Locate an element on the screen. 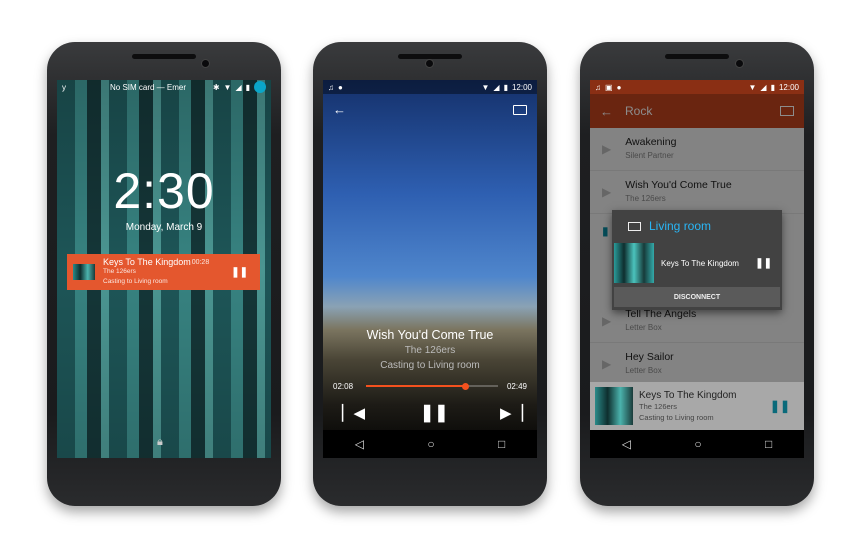 The height and width of the screenshot is (549, 860). status-bar: y No SIM card — Emer ✱ ▼ ◢ ▮ is located at coordinates (164, 87).